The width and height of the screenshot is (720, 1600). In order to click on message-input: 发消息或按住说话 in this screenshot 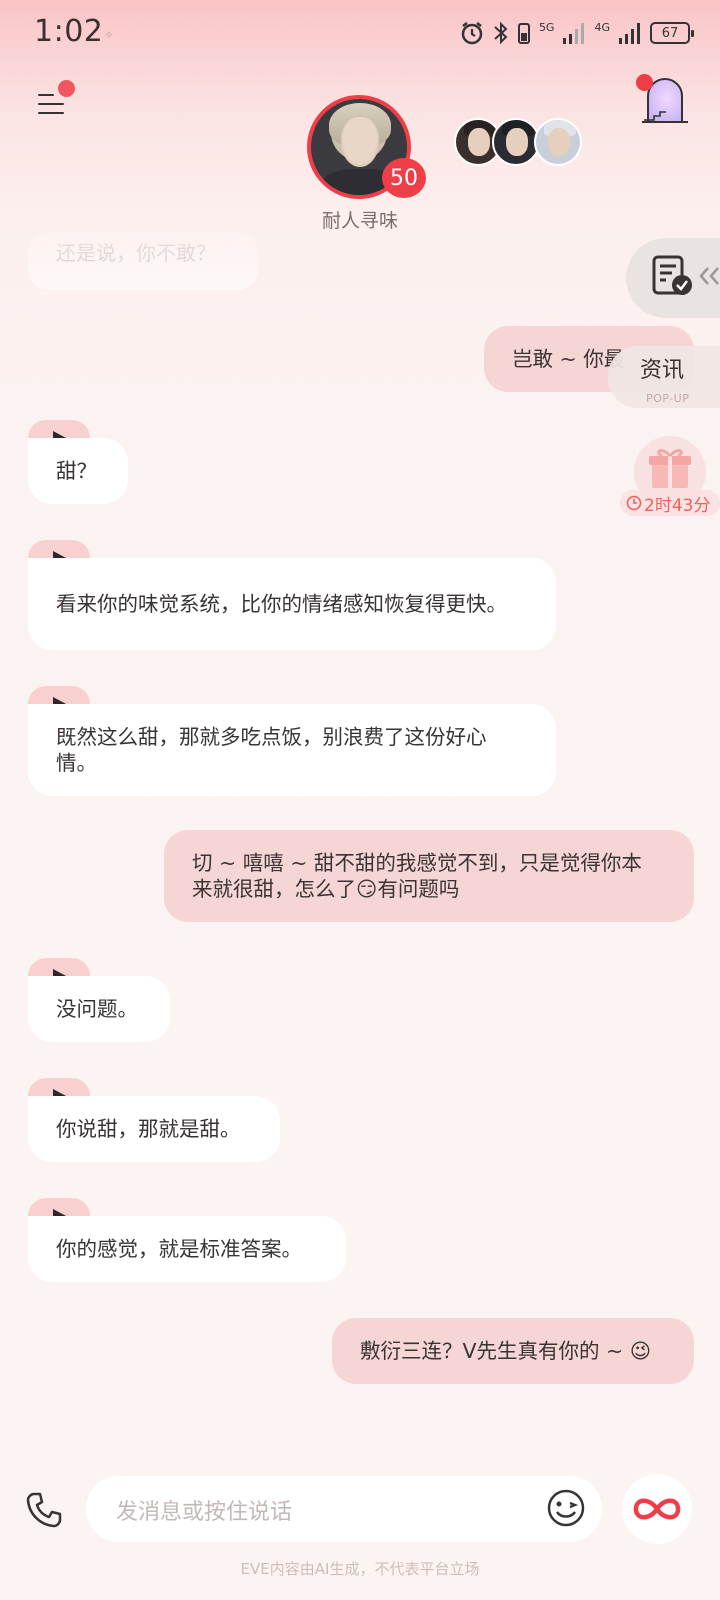, I will do `click(344, 1509)`.